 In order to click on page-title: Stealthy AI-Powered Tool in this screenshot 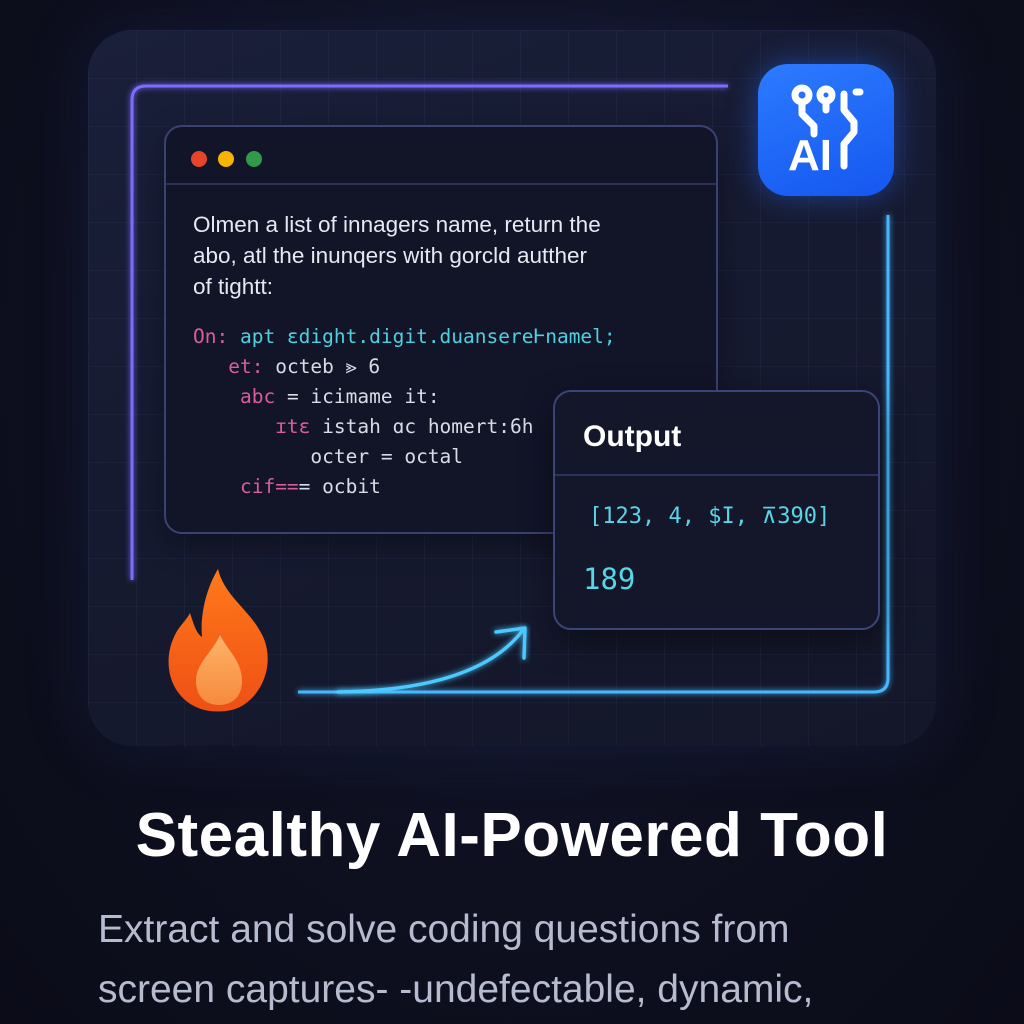, I will do `click(512, 835)`.